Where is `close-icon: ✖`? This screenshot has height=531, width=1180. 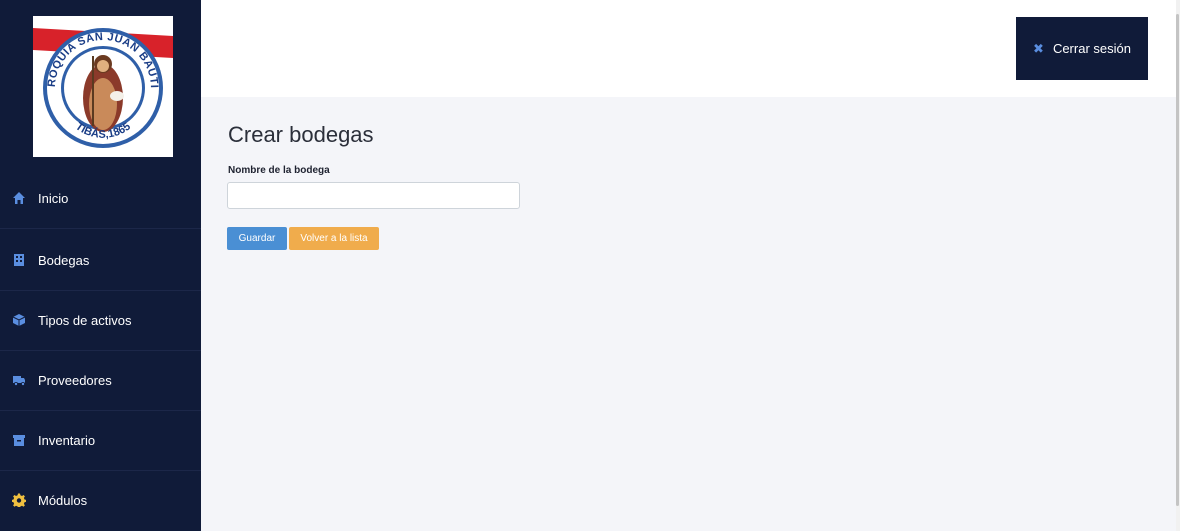
close-icon: ✖ is located at coordinates (1038, 48).